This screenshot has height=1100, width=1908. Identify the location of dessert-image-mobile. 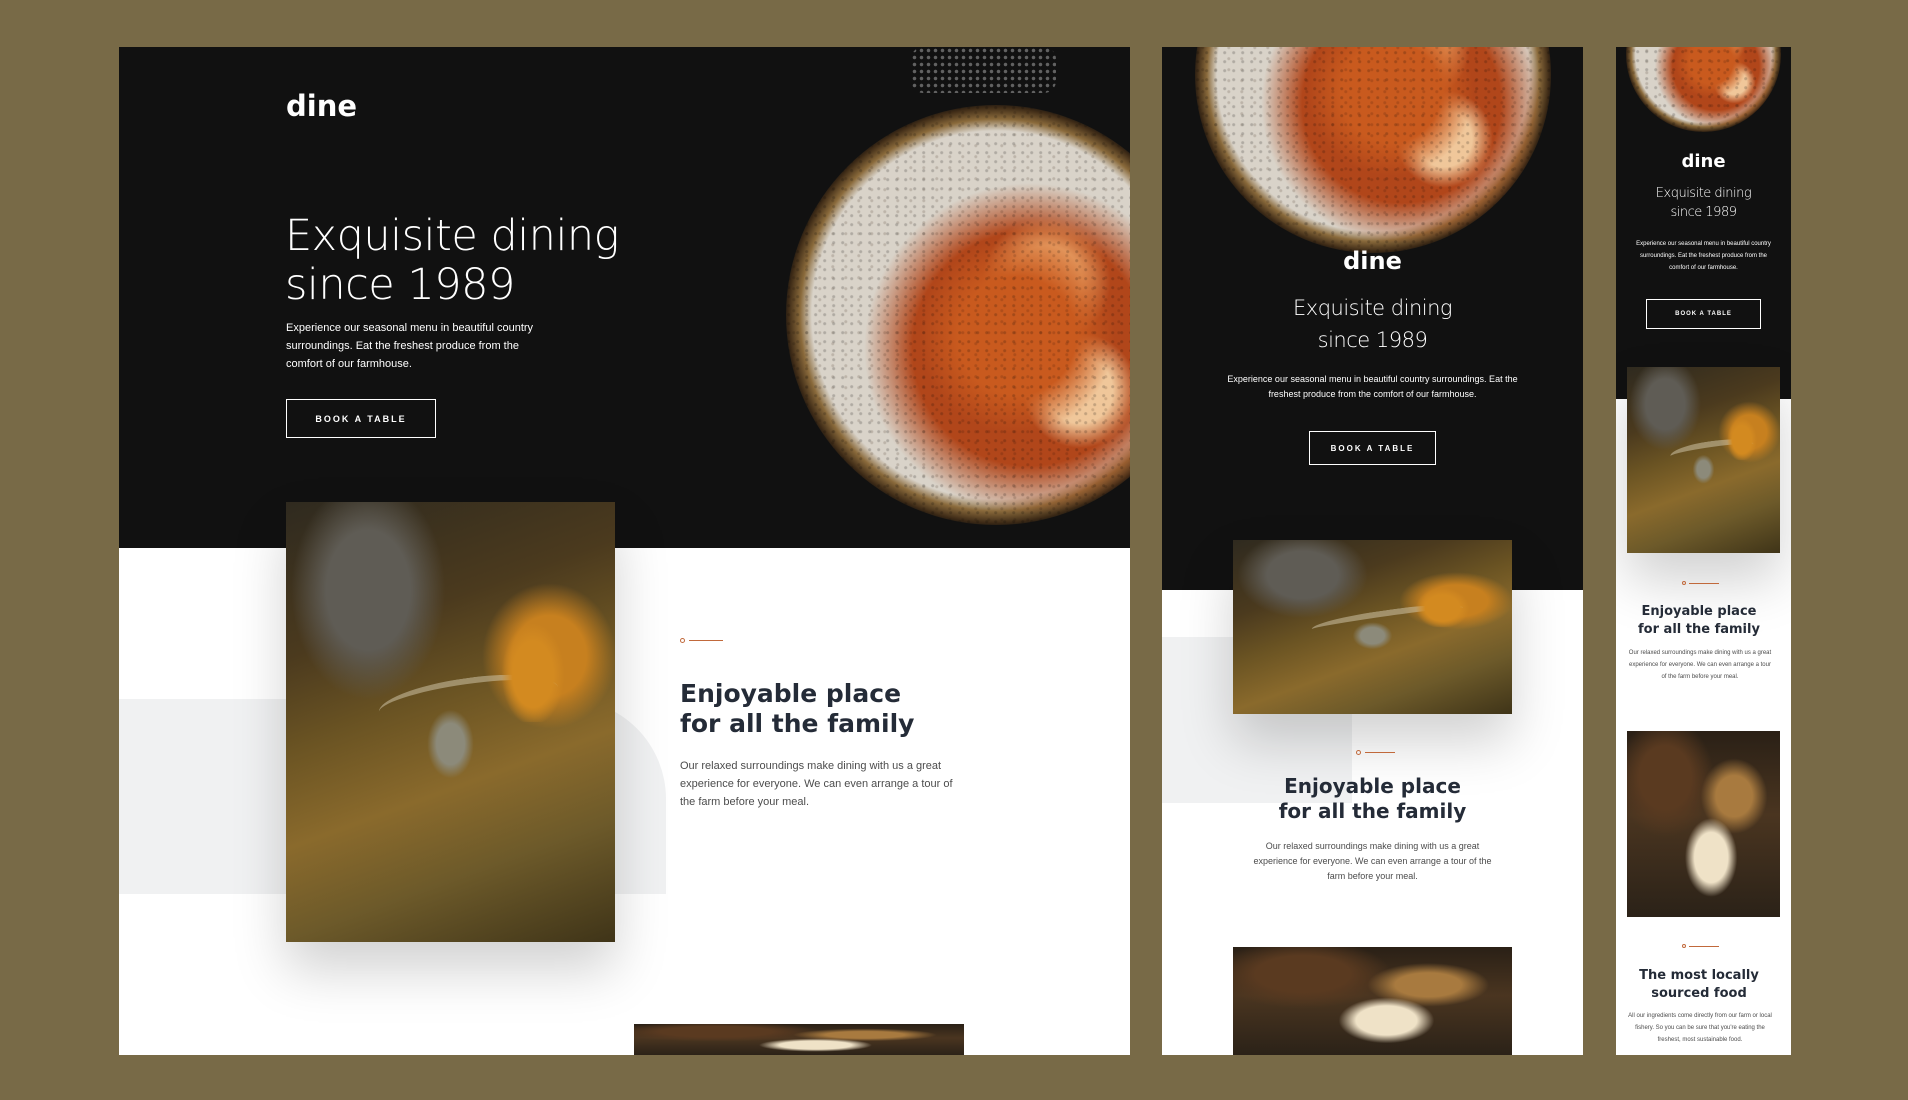
(1703, 824).